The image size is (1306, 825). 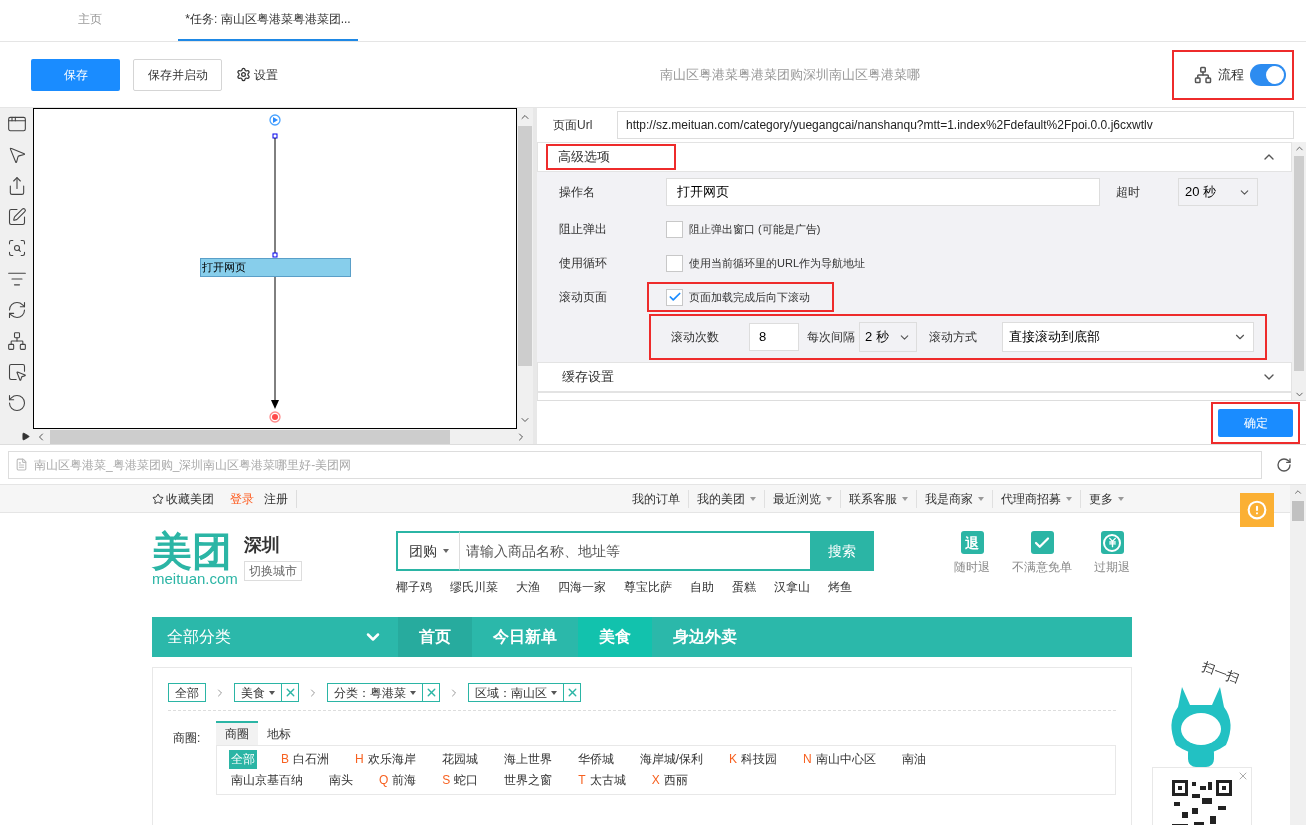 What do you see at coordinates (267, 780) in the screenshot?
I see `area-link: 南山京基百纳` at bounding box center [267, 780].